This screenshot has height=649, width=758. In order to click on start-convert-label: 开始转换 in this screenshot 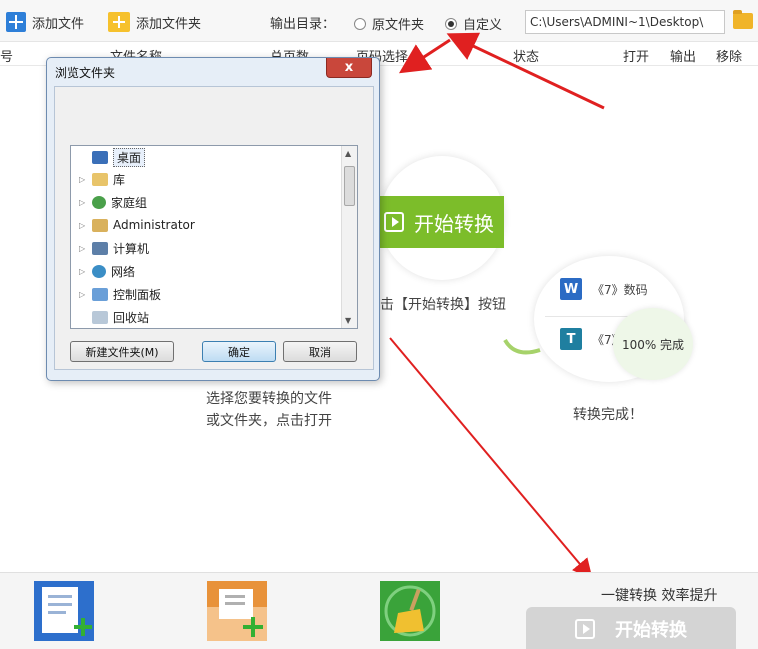, I will do `click(651, 630)`.